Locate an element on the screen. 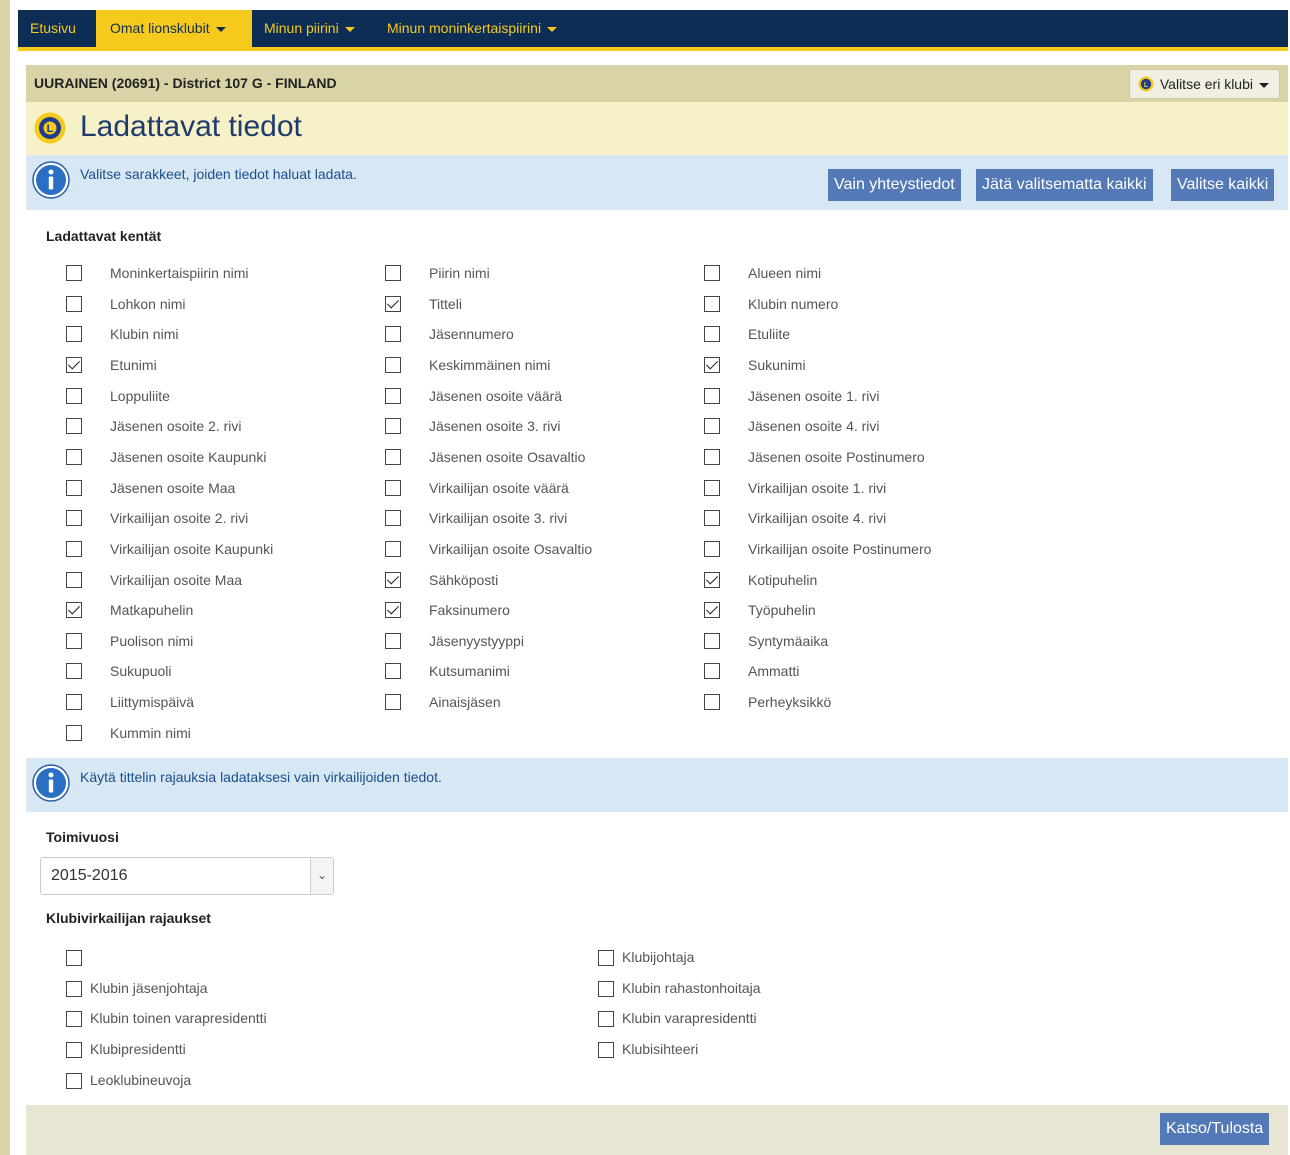  nav-my-multiple-district-label: Minun moninkertaispiirini is located at coordinates (464, 28).